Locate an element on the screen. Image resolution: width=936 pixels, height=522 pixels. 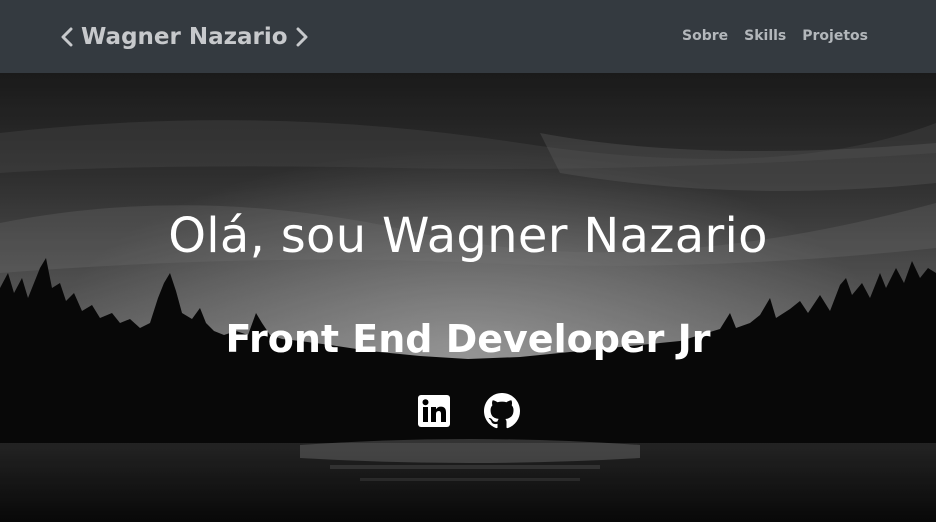
nav-link-sobre: Sobre is located at coordinates (705, 36).